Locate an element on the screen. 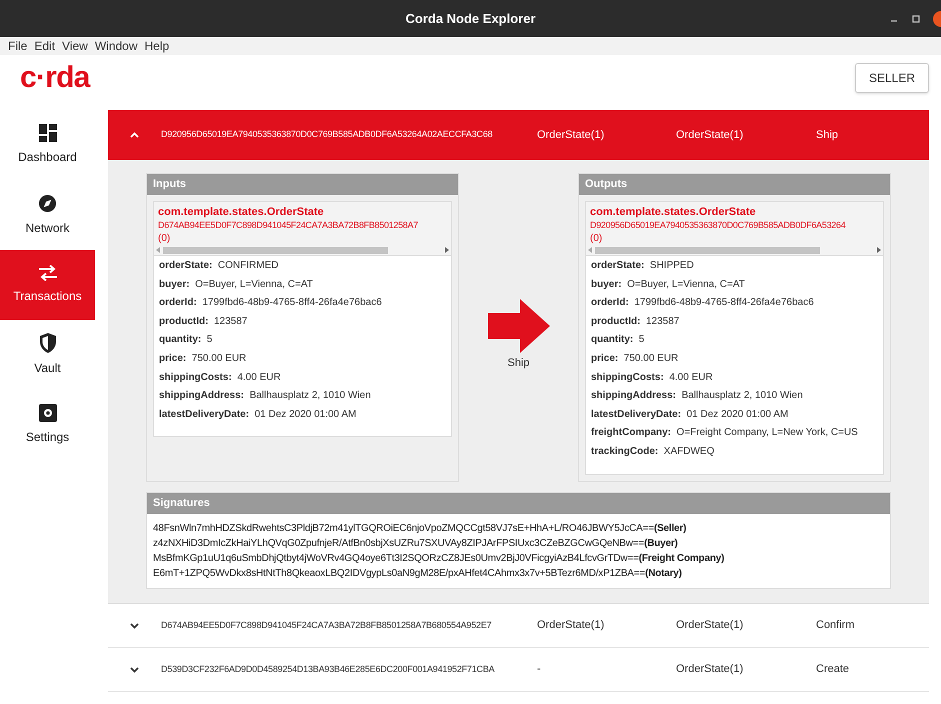 The height and width of the screenshot is (704, 941). command-cell-text: Ship is located at coordinates (827, 135).